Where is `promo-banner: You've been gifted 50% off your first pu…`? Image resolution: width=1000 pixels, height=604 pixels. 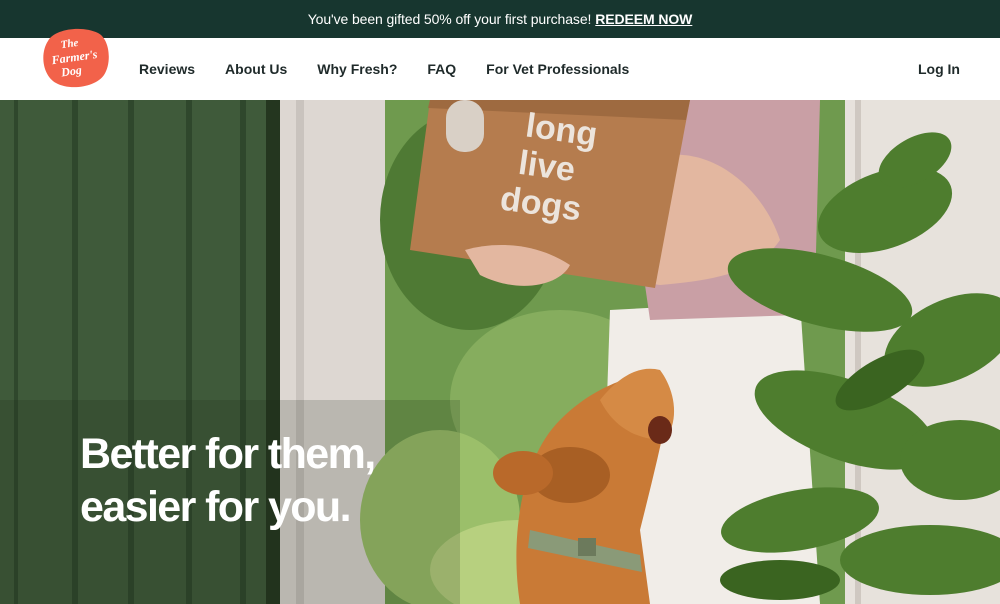 promo-banner: You've been gifted 50% off your first pu… is located at coordinates (500, 19).